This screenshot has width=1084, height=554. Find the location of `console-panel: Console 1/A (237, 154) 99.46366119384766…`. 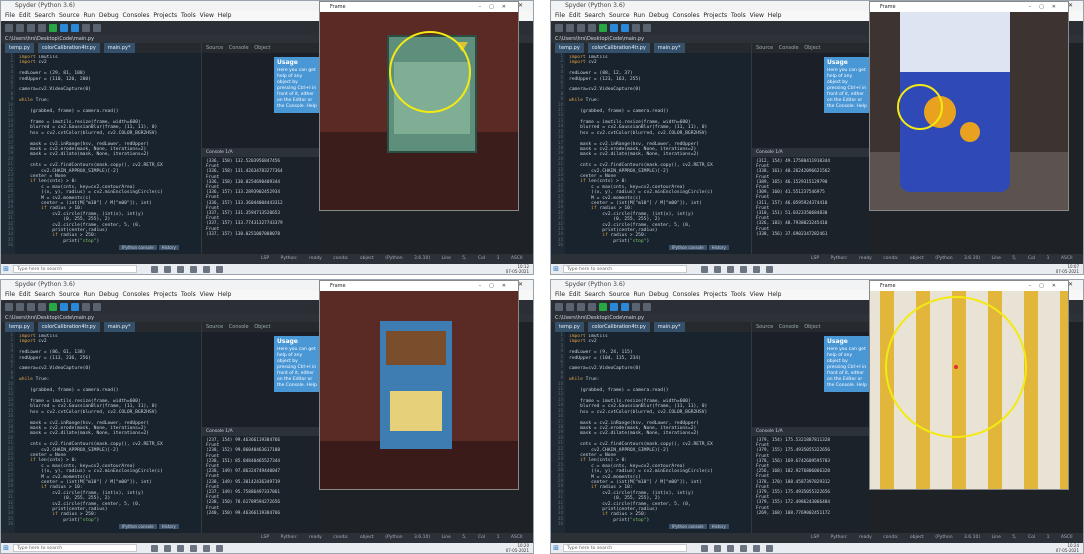

console-panel: Console 1/A (237, 154) 99.46366119384766… is located at coordinates (261, 480).